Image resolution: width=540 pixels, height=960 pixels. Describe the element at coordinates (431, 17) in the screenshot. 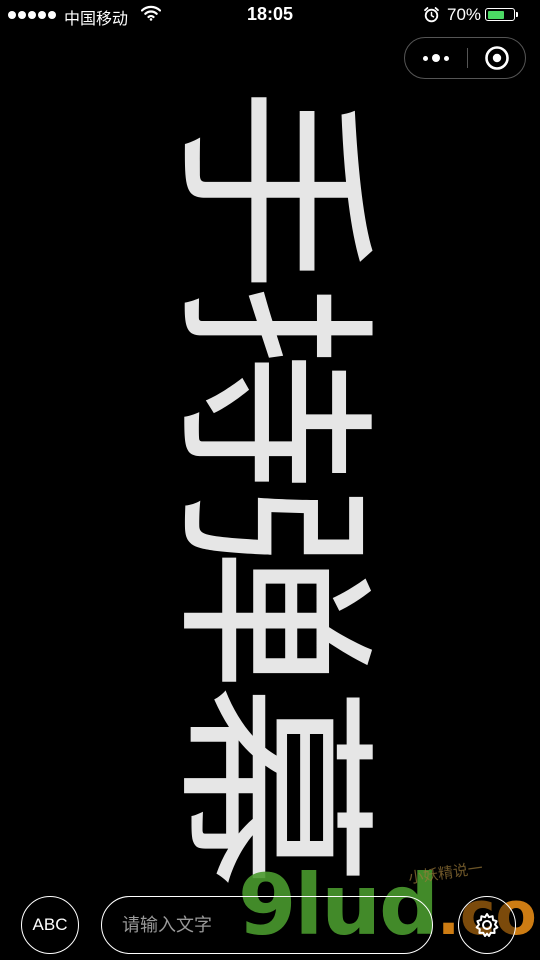

I see `alarm-icon` at that location.